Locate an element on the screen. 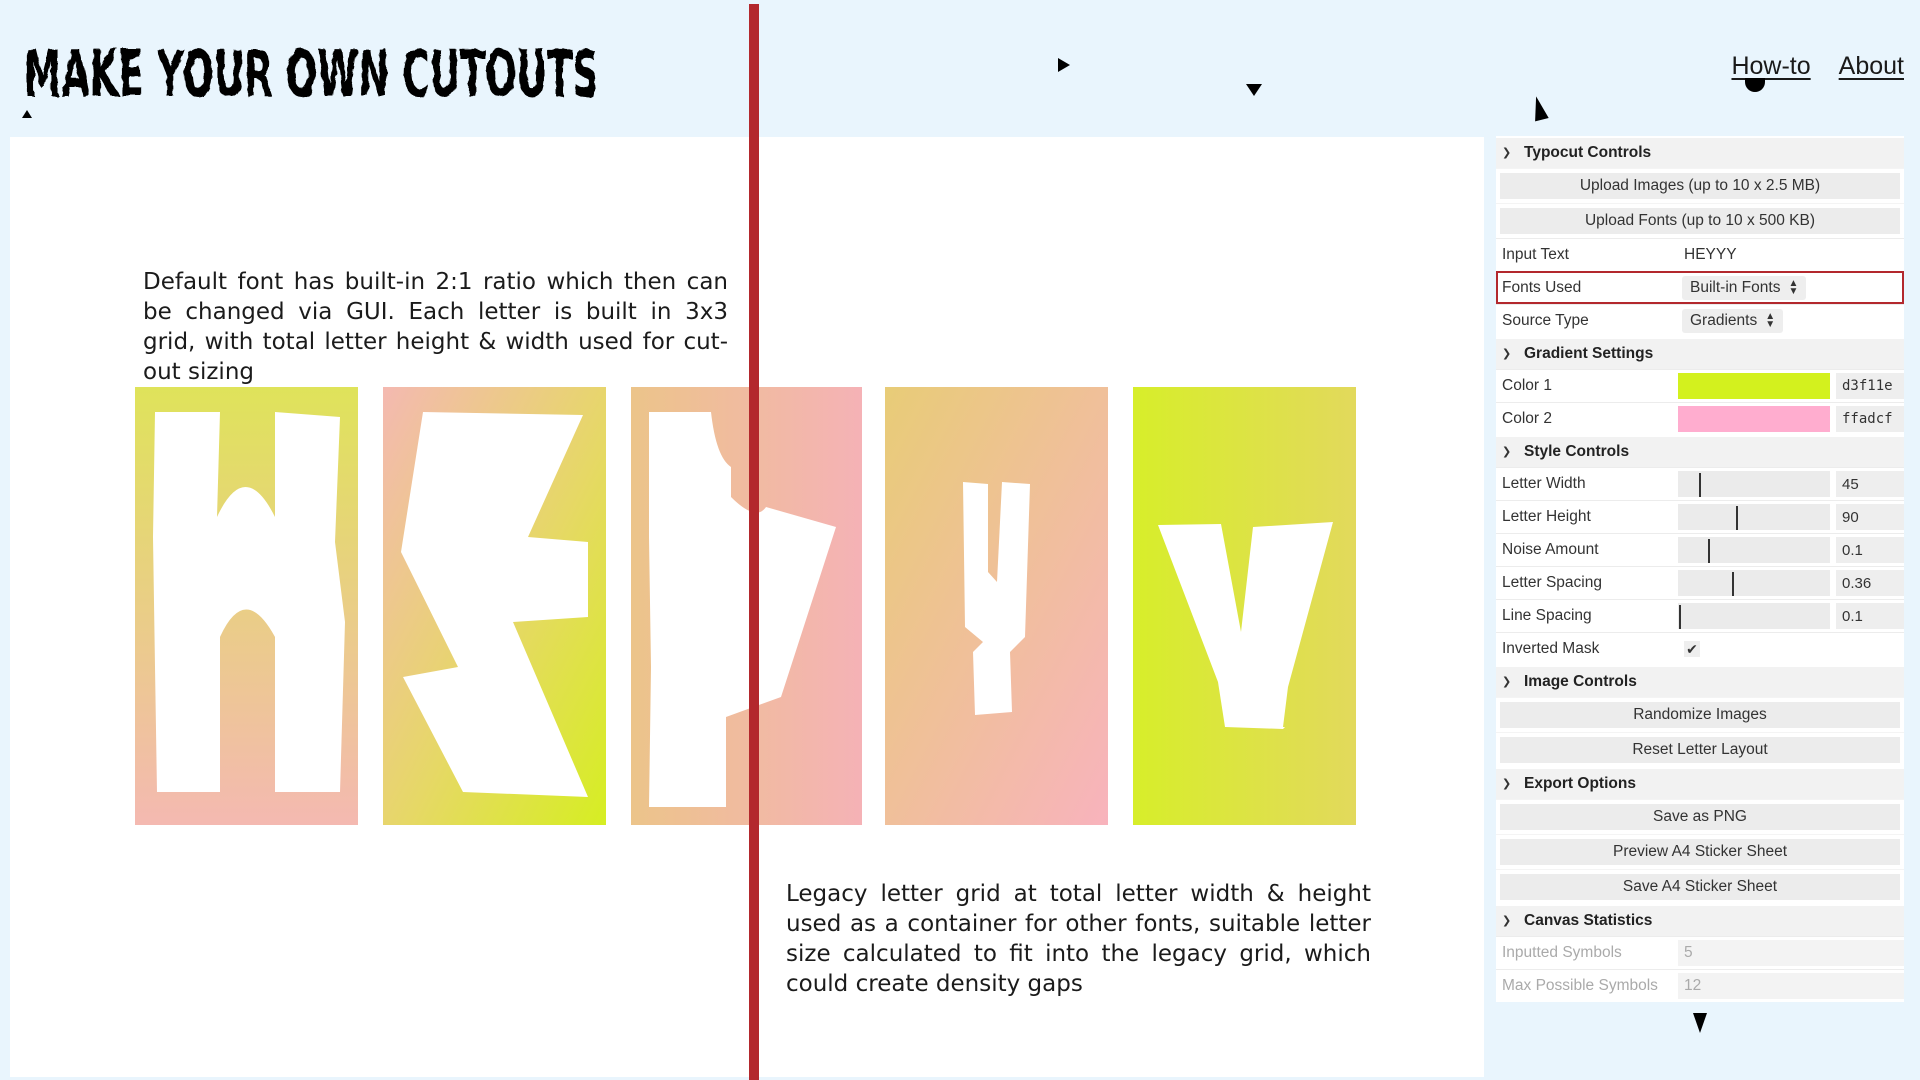 This screenshot has height=1080, width=1920. section-style-controls: ❯ Style Controls is located at coordinates (1700, 451).